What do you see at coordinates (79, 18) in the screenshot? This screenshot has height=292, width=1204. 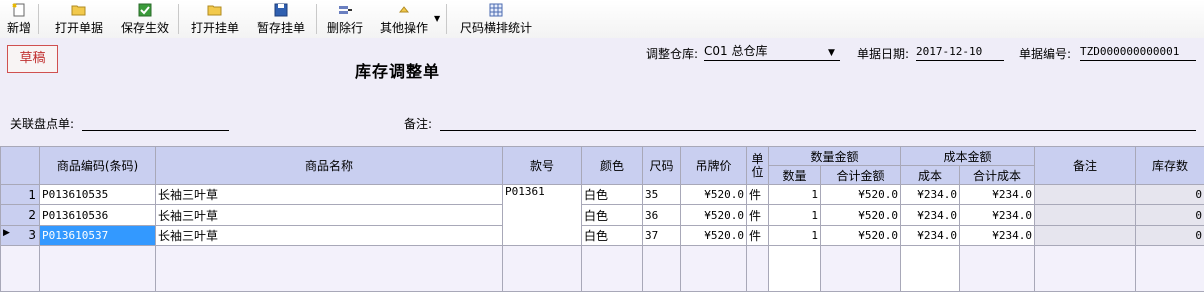 I see `open-doc-button: 打开单据` at bounding box center [79, 18].